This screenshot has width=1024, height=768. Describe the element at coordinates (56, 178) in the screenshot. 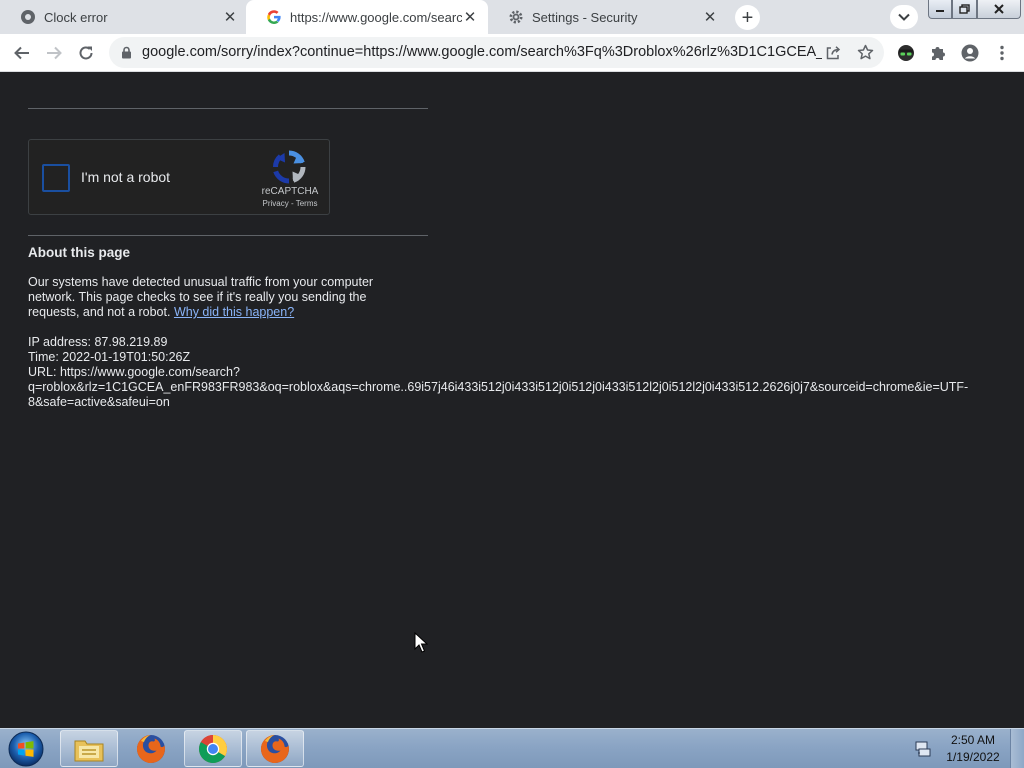

I see `recaptcha-checkbox` at that location.